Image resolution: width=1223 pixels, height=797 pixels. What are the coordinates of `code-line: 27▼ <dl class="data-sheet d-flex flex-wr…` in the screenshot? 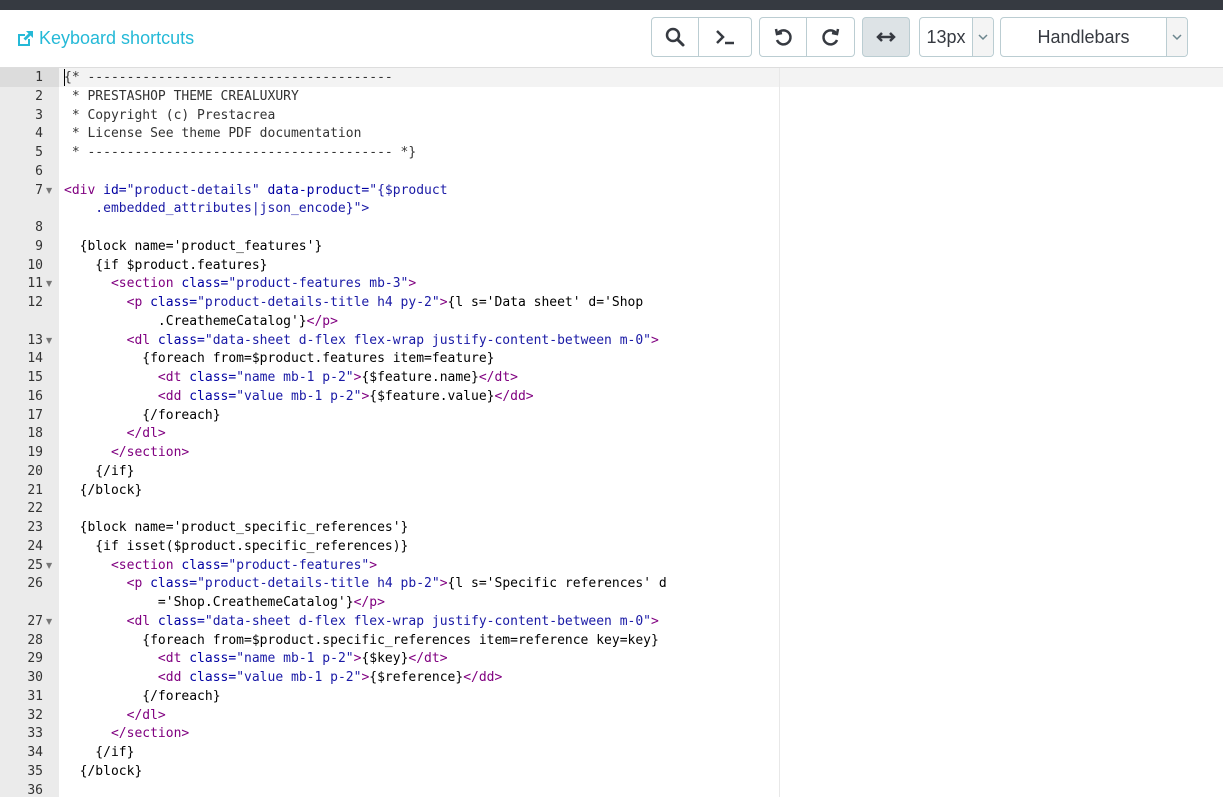 It's located at (611, 621).